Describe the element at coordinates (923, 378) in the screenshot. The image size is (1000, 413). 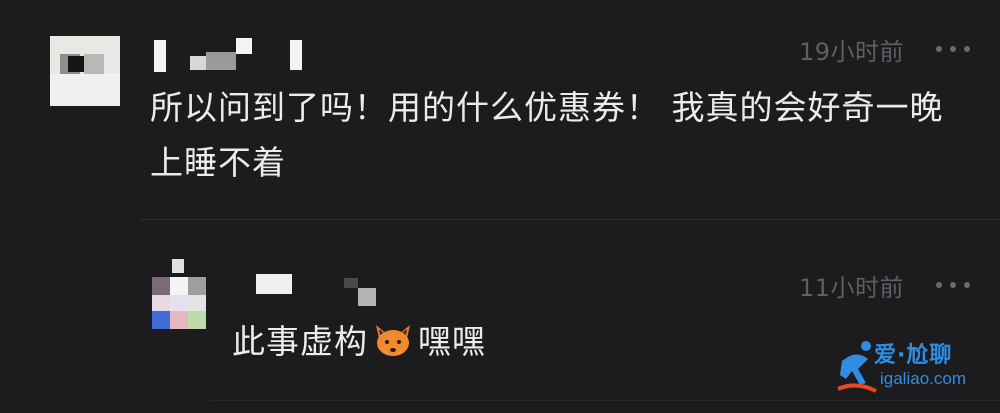
I see `watermark-url: igaliao.com` at that location.